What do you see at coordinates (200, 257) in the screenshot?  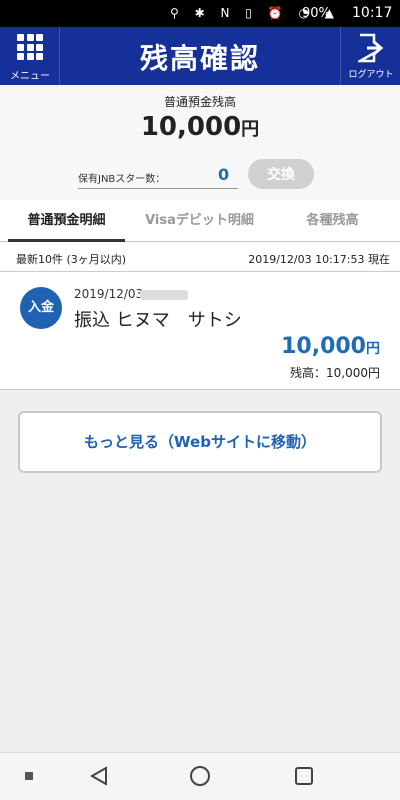 I see `list-summary: 最新10件 (3ヶ月以内) 2019/12/03 10:17:53 現在` at bounding box center [200, 257].